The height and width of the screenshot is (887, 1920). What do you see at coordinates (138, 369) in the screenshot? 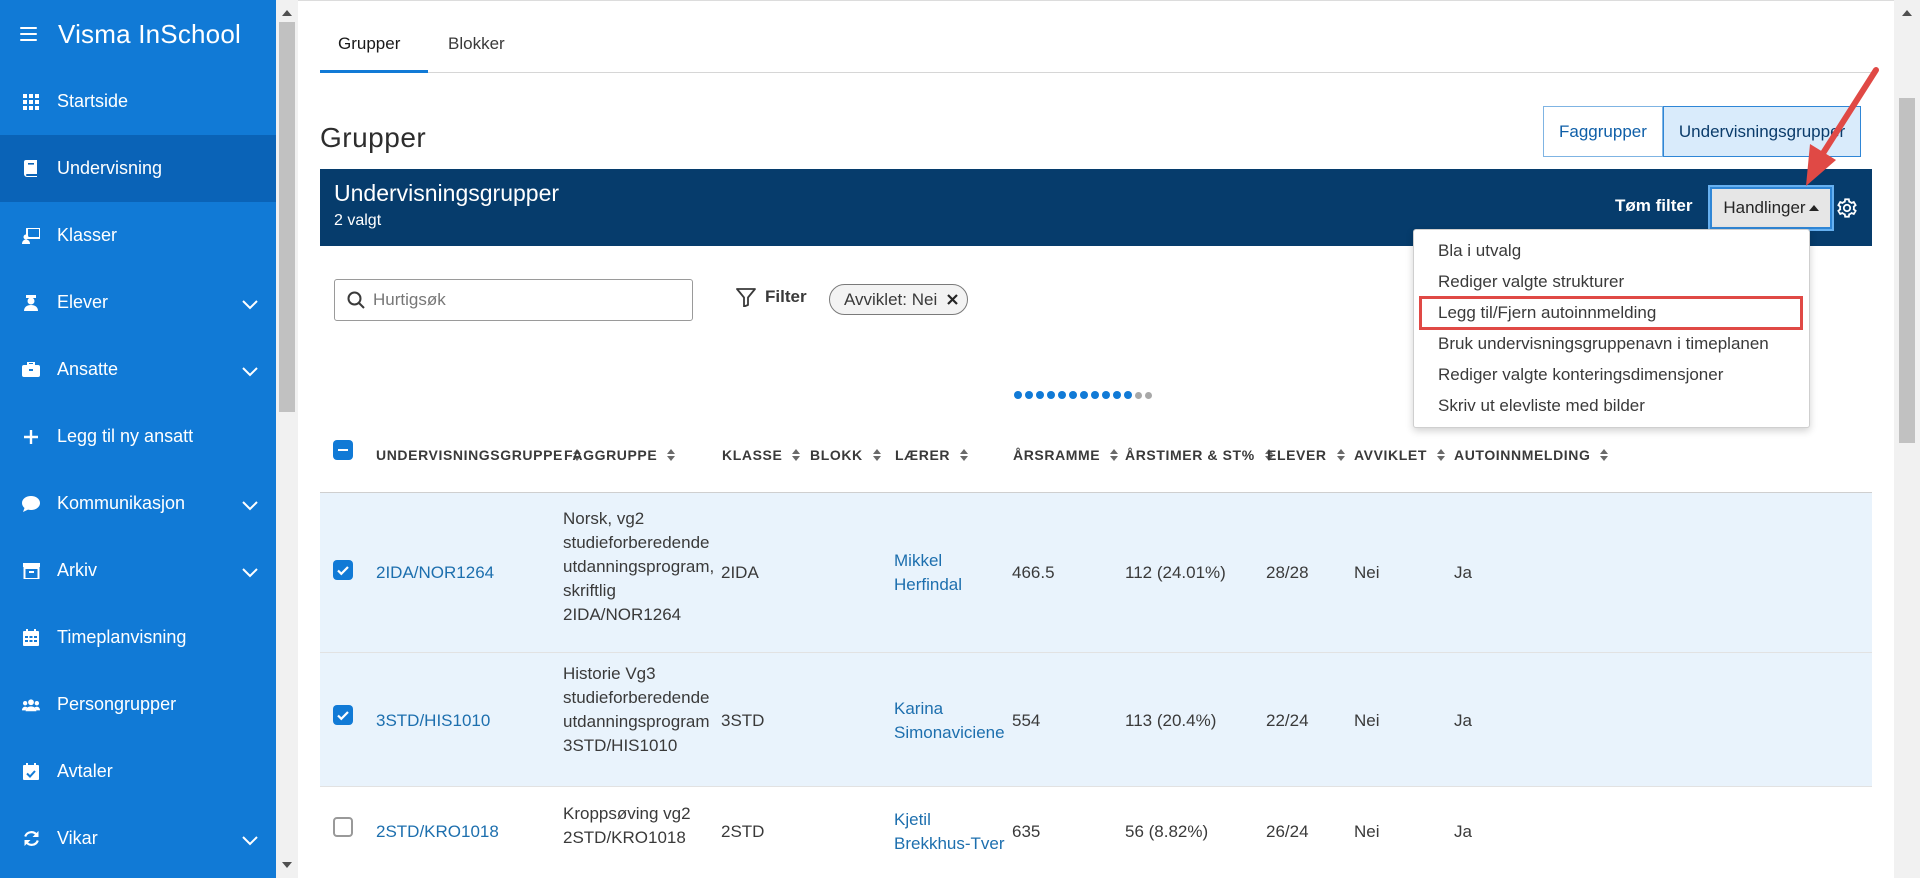
I see `sidebar-item-ansatte: Ansatte` at bounding box center [138, 369].